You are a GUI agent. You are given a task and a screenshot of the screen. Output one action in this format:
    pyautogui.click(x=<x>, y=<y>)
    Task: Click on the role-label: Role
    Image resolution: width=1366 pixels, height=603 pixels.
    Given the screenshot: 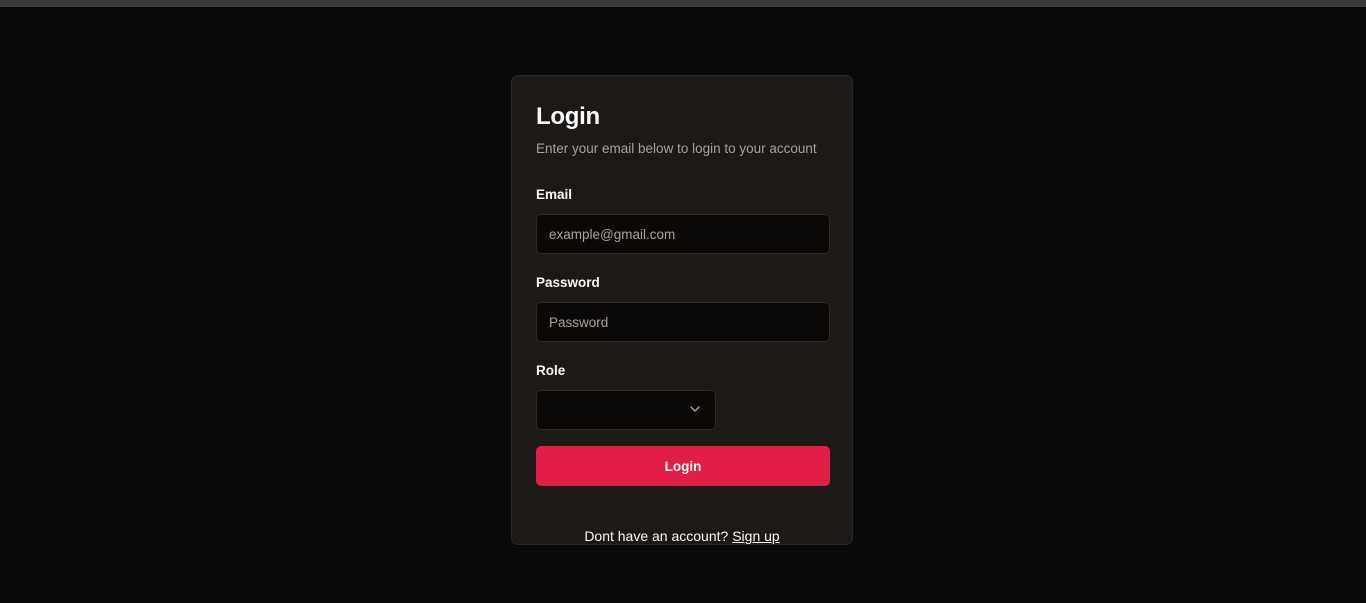 What is the action you would take?
    pyautogui.click(x=551, y=370)
    